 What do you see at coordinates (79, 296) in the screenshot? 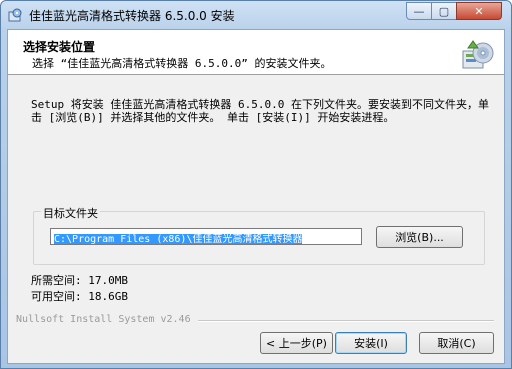
I see `space-available: 可用空间: 18.6GB` at bounding box center [79, 296].